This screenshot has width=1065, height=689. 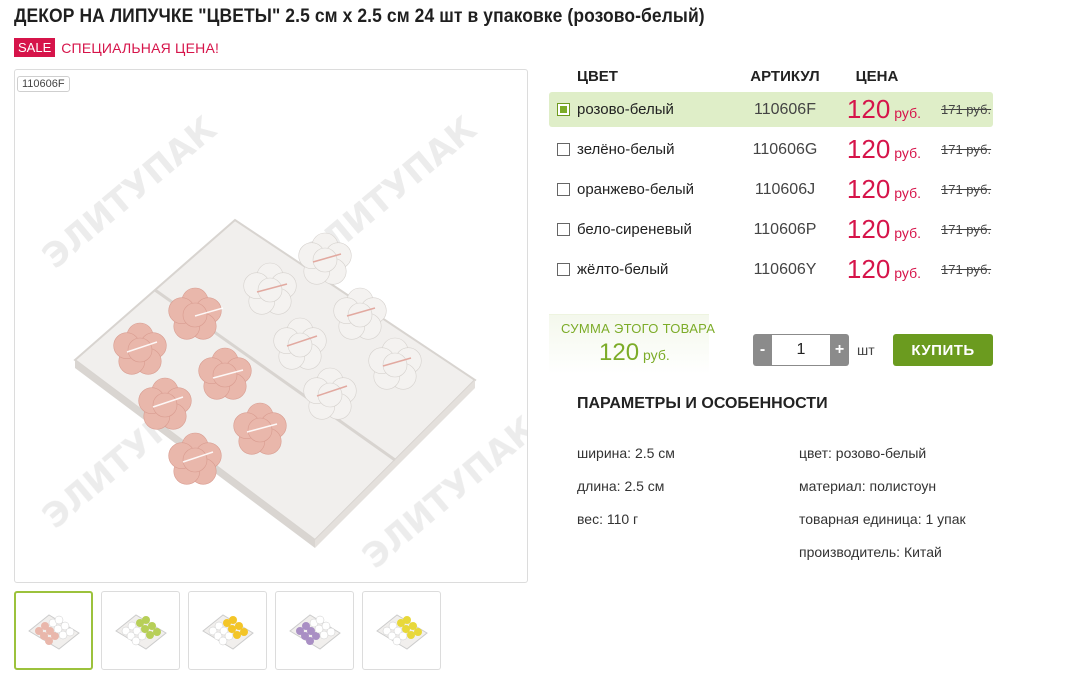 What do you see at coordinates (608, 519) in the screenshot?
I see `param-weight: вес: 110 г` at bounding box center [608, 519].